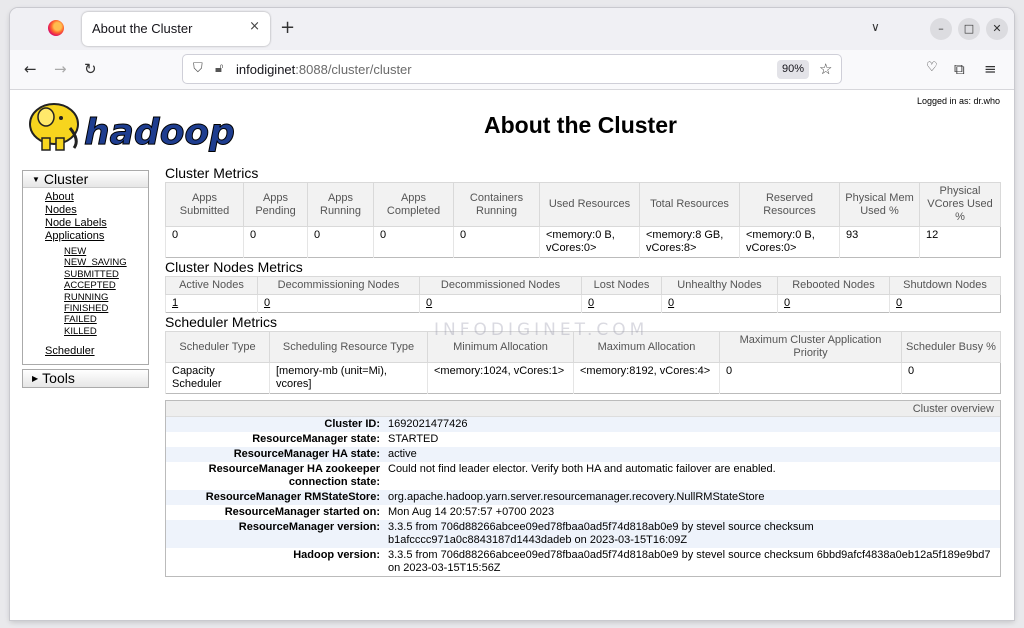  Describe the element at coordinates (267, 303) in the screenshot. I see `link-decommissioning-nodes: 0` at that location.